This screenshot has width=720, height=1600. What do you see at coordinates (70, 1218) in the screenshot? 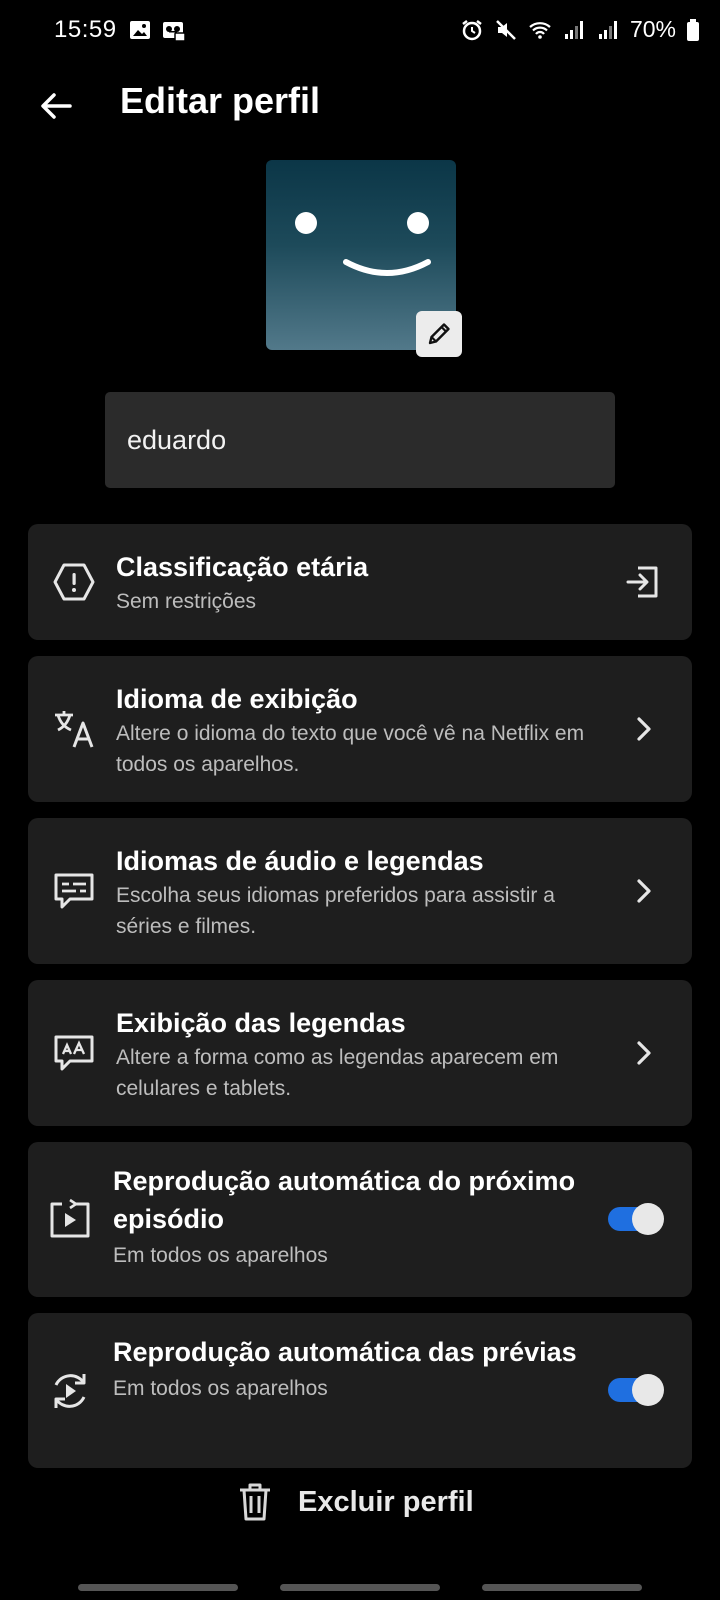
I see `next-episode-icon` at bounding box center [70, 1218].